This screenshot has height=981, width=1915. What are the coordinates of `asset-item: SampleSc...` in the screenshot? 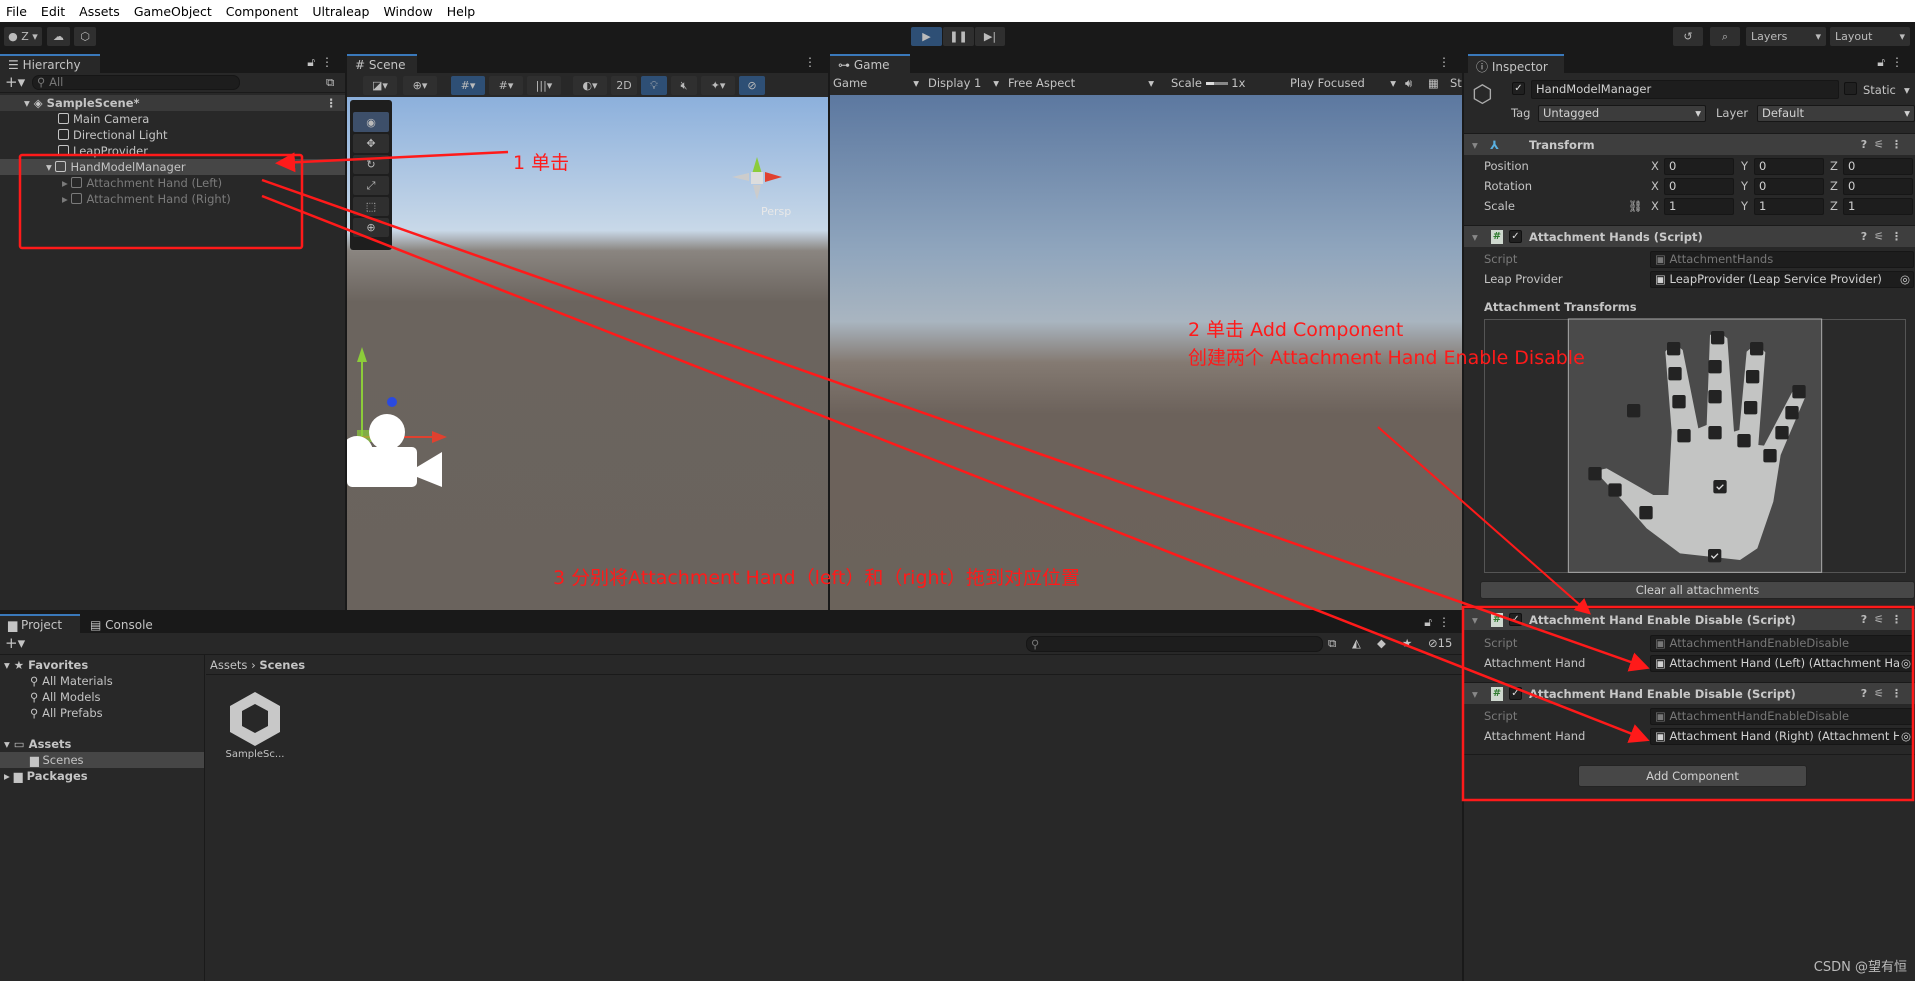 It's located at (255, 730).